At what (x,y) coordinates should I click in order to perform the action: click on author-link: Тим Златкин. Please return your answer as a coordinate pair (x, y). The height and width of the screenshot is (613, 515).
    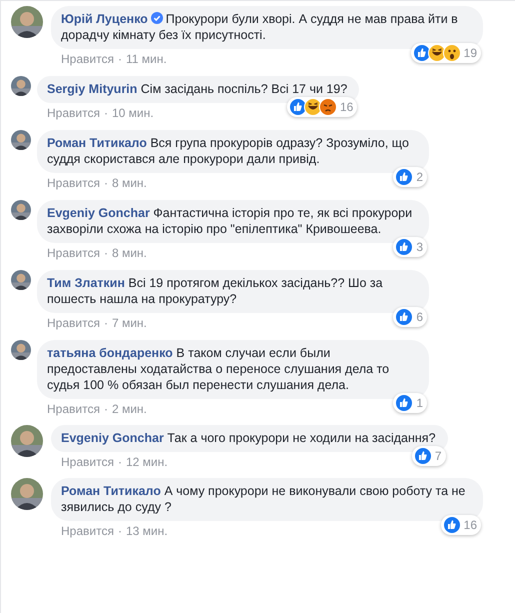
    Looking at the image, I should click on (86, 283).